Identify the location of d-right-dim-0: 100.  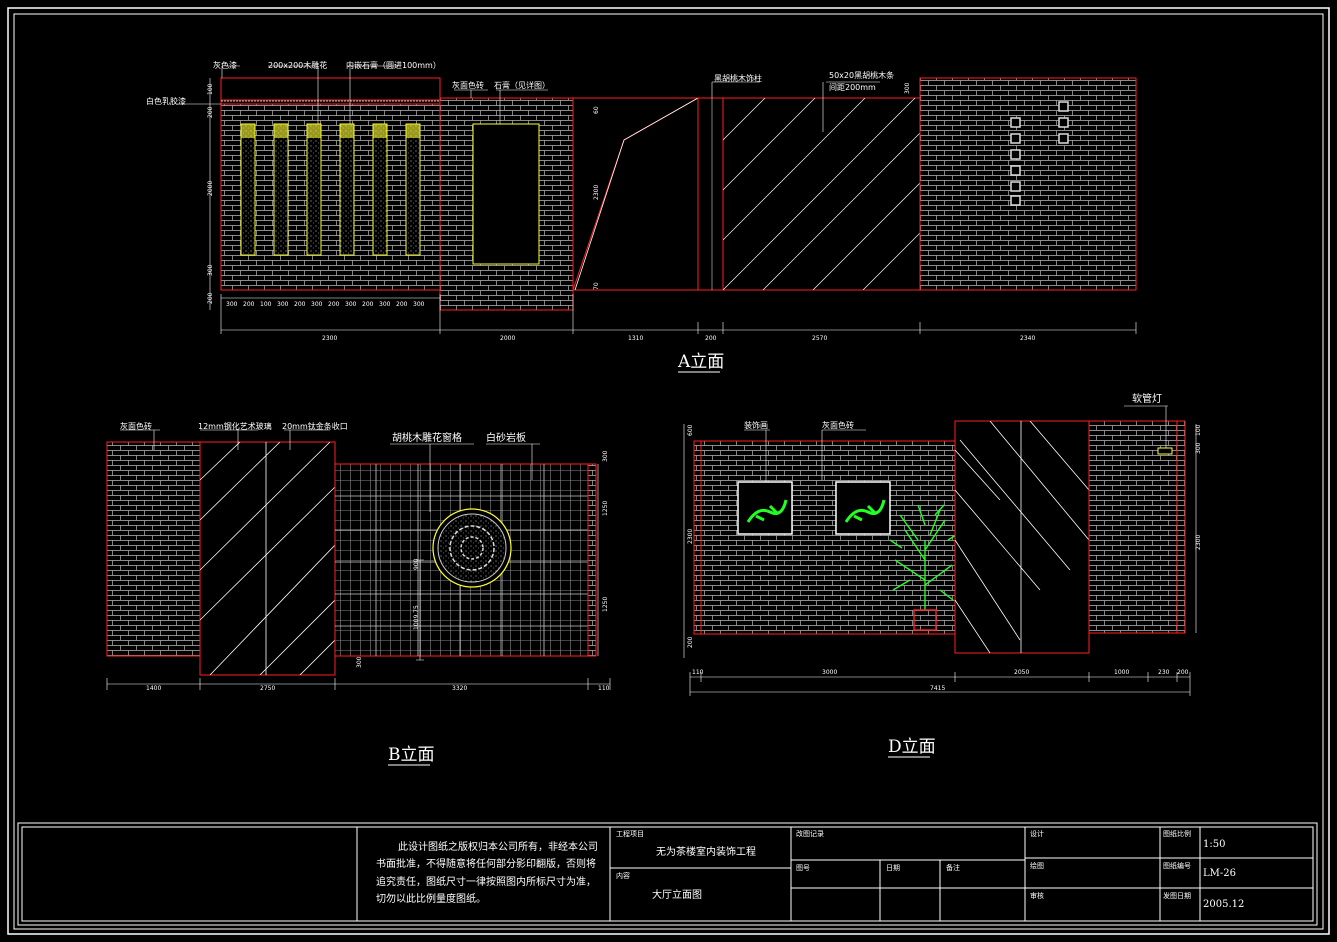
(1198, 430).